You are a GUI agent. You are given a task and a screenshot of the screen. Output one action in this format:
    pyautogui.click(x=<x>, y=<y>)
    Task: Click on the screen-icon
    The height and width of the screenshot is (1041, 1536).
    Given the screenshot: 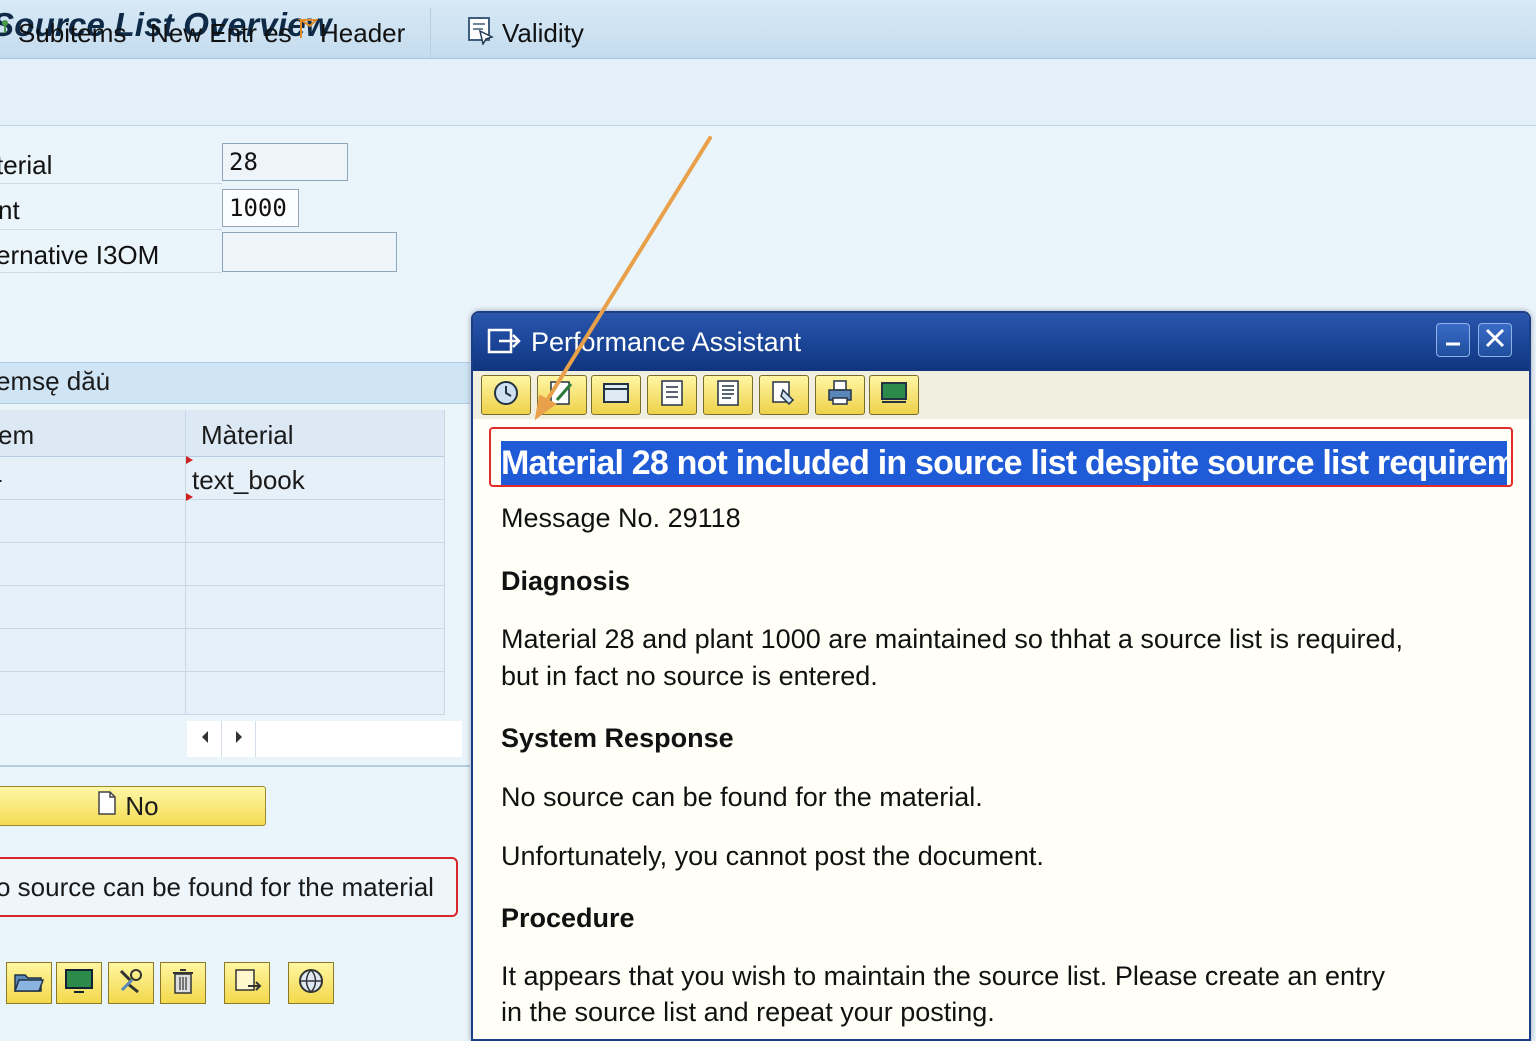 What is the action you would take?
    pyautogui.click(x=894, y=395)
    